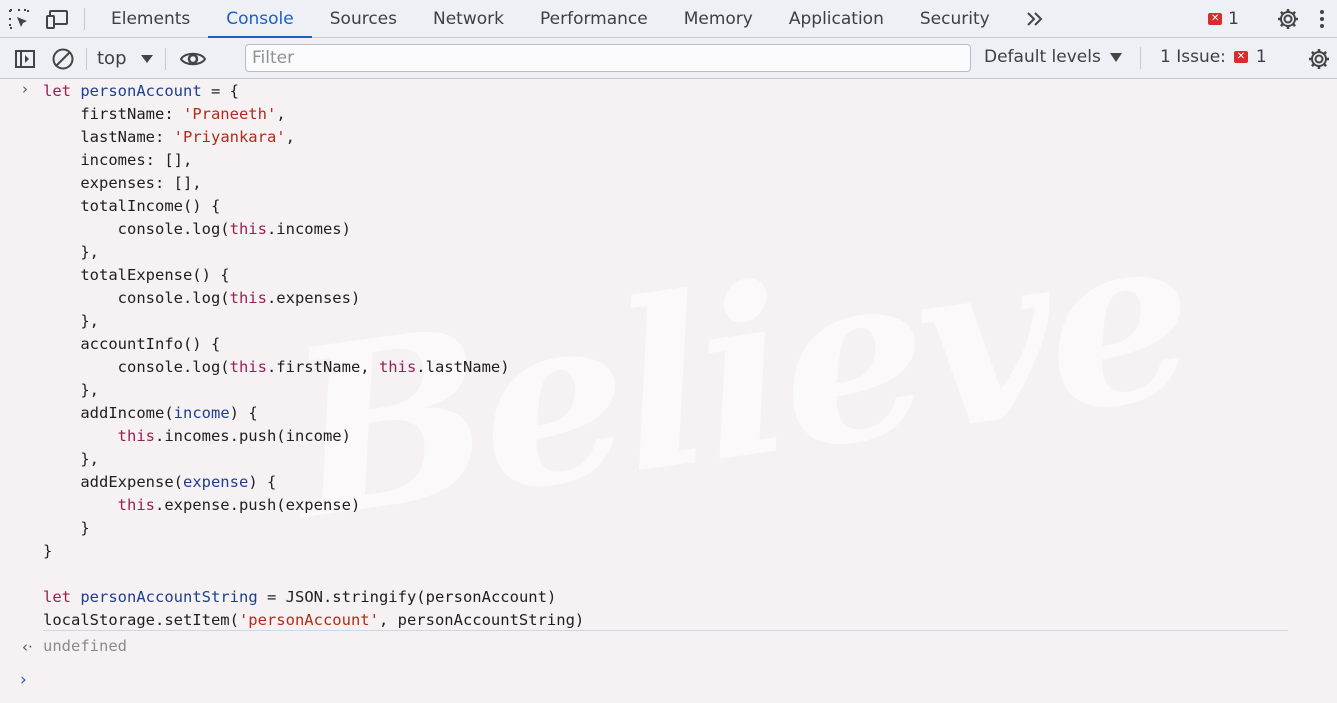 The image size is (1337, 703). Describe the element at coordinates (363, 18) in the screenshot. I see `tab-sources: Sources` at that location.